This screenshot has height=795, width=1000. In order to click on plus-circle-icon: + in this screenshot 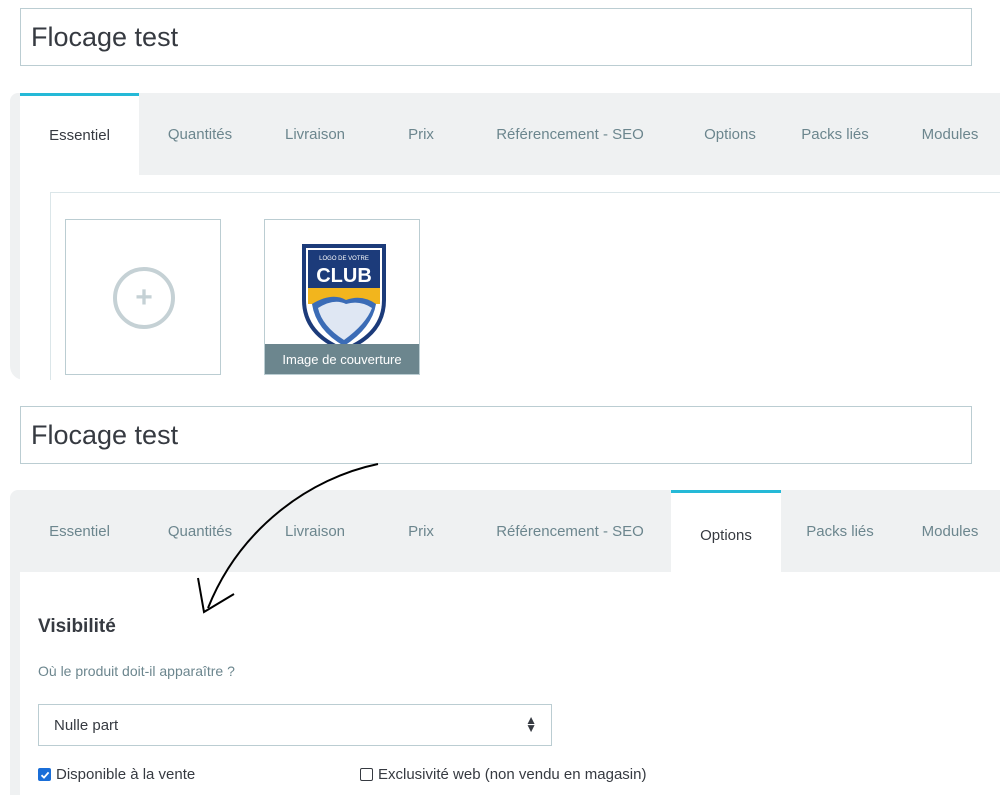, I will do `click(144, 298)`.